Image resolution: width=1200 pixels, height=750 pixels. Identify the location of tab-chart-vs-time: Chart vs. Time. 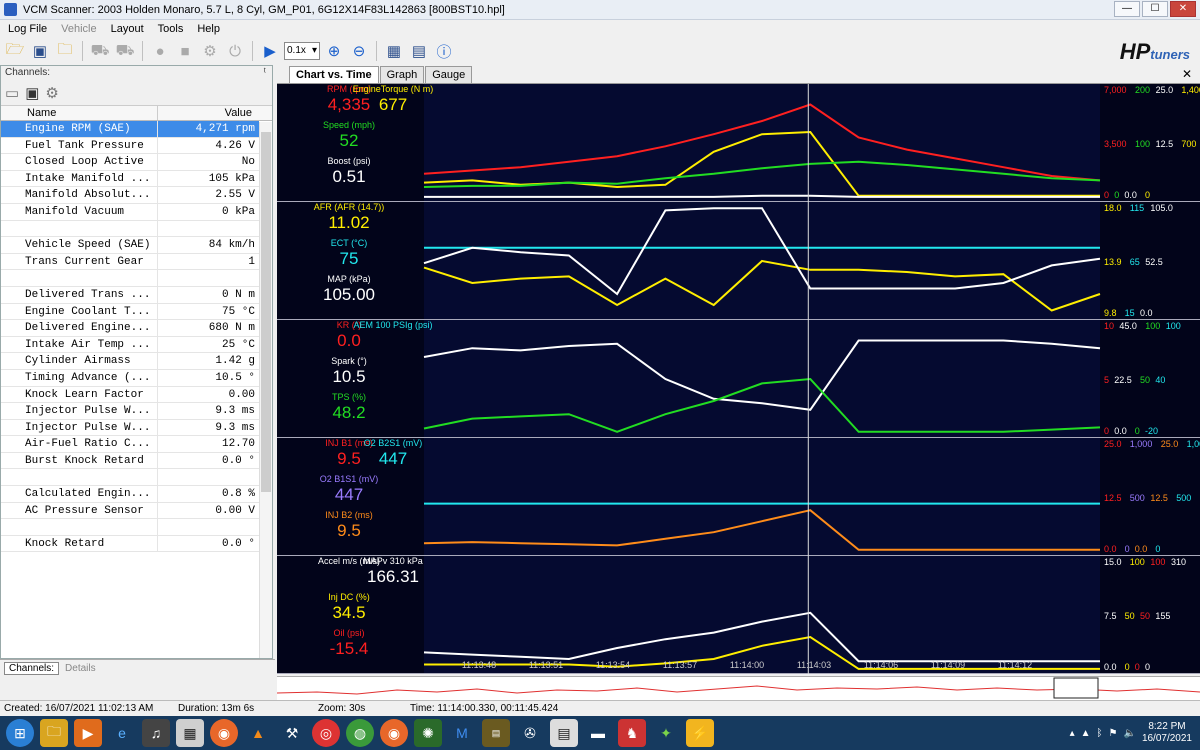
(334, 74).